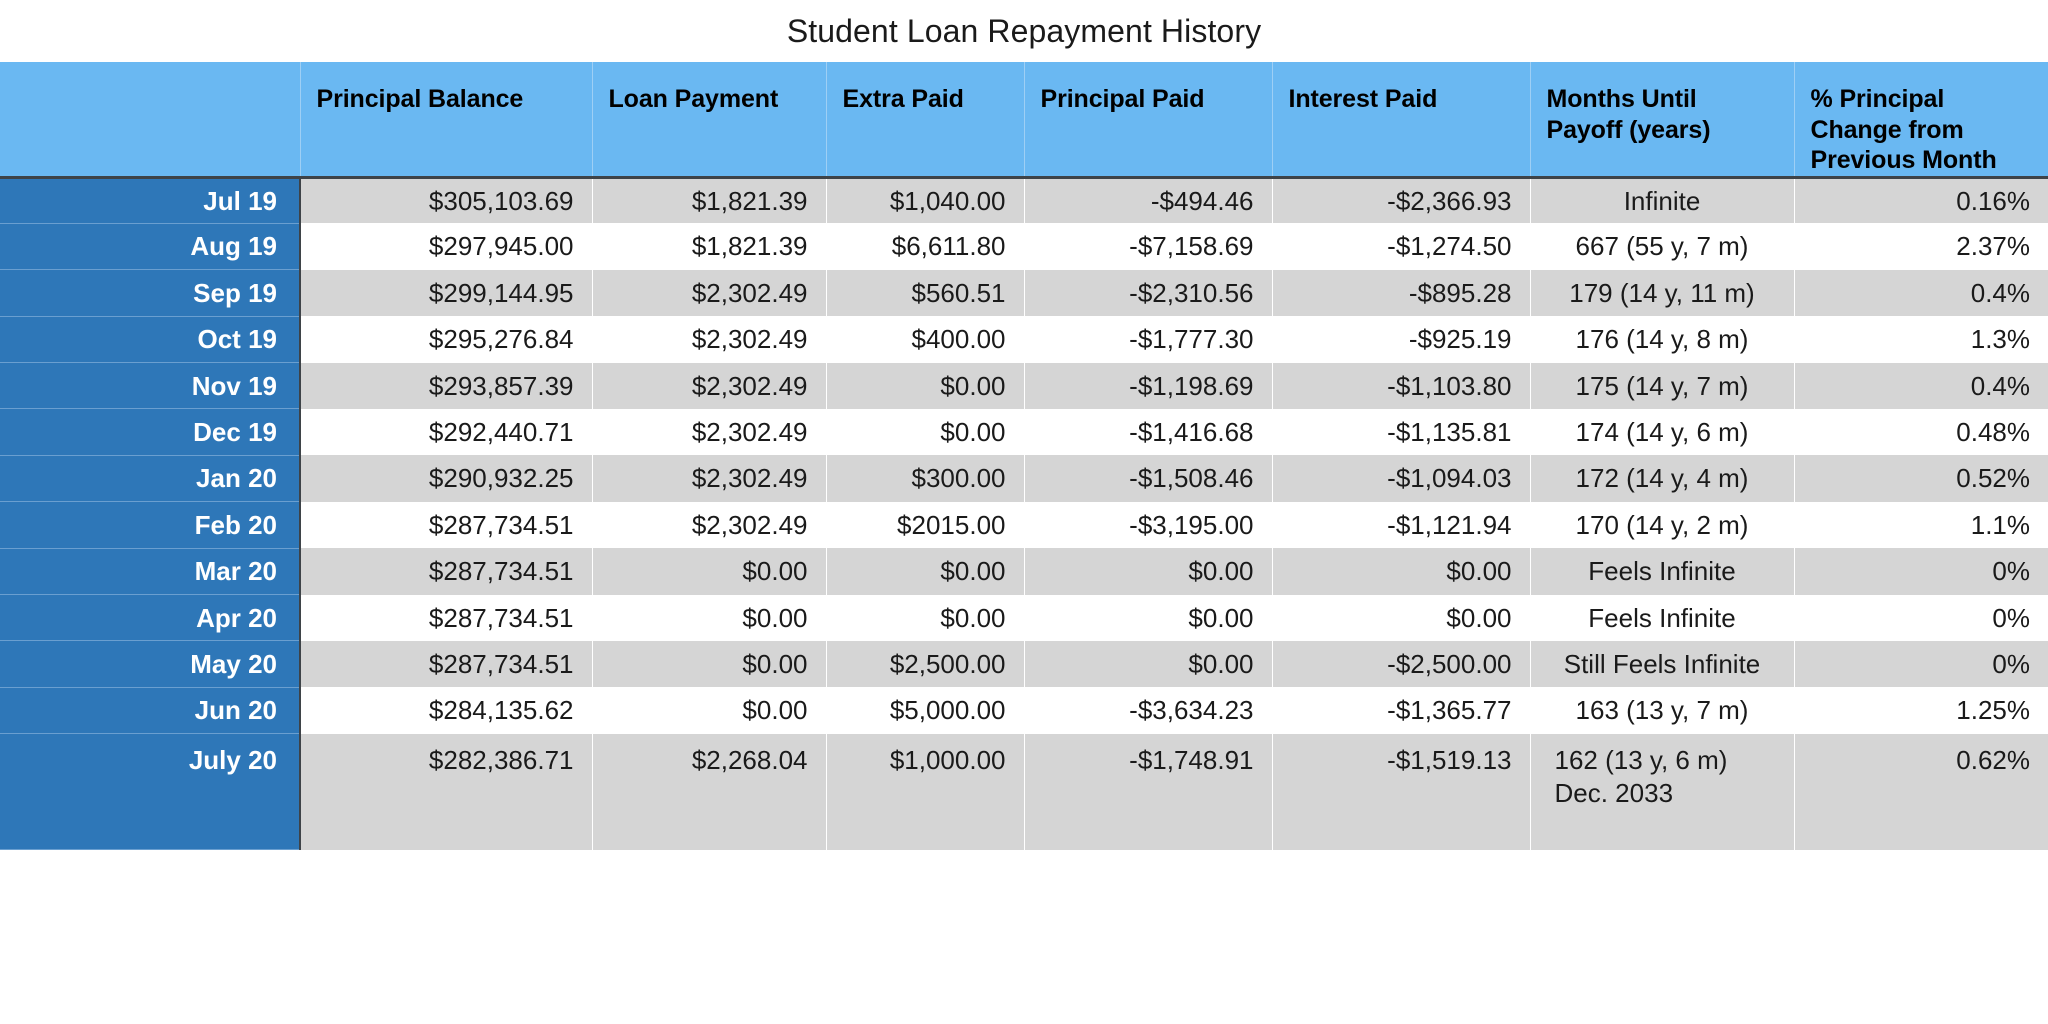 The height and width of the screenshot is (1024, 2048). What do you see at coordinates (925, 293) in the screenshot?
I see `cell-extra-paid: $560.51` at bounding box center [925, 293].